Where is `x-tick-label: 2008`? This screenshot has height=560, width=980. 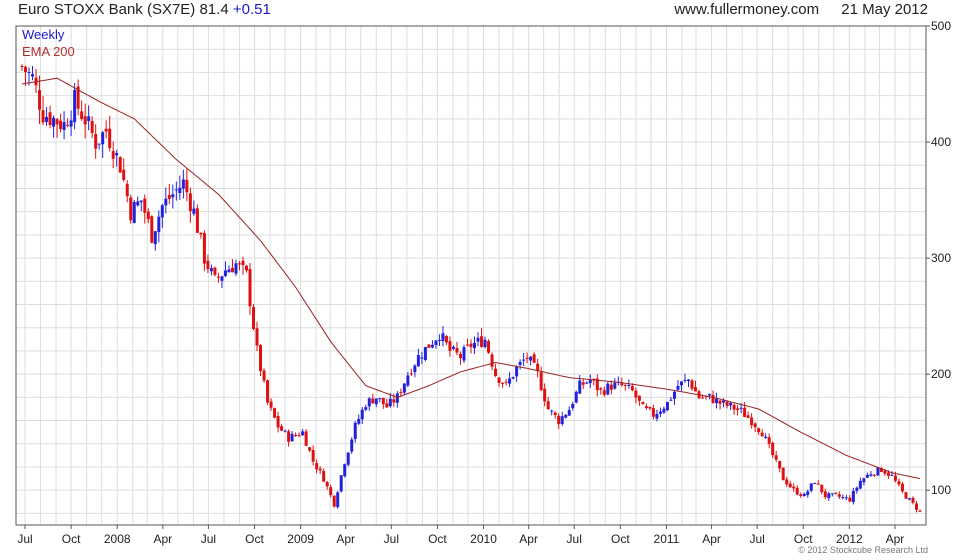
x-tick-label: 2008 is located at coordinates (117, 539).